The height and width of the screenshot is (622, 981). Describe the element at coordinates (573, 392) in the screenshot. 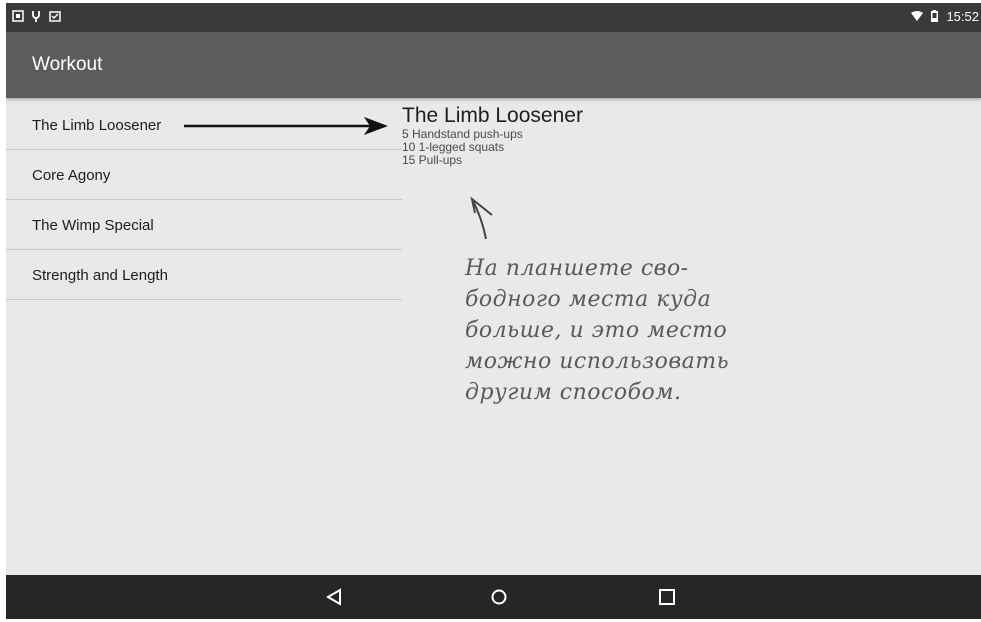

I see `annotation-line: другим способом.` at that location.